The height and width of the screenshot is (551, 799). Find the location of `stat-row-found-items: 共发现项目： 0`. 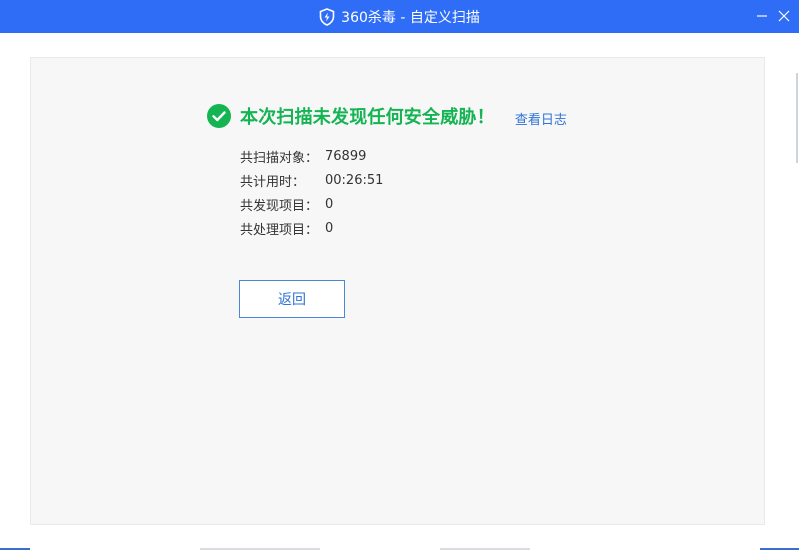

stat-row-found-items: 共发现项目： 0 is located at coordinates (311, 204).